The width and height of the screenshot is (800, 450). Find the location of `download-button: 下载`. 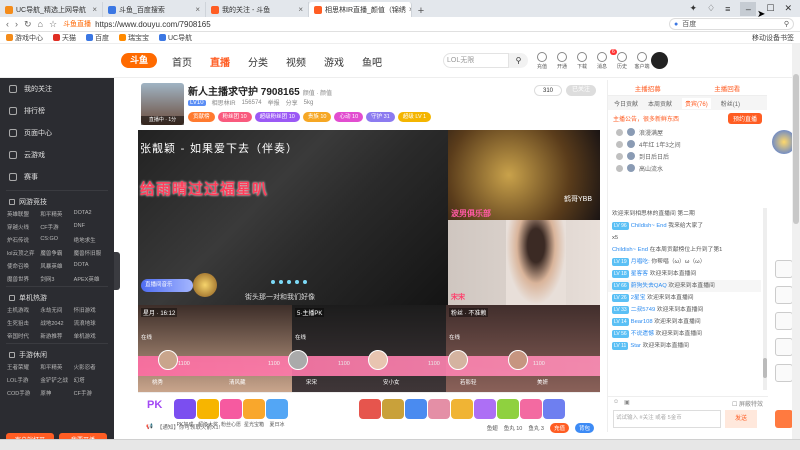

download-button: 下载 is located at coordinates (582, 61).